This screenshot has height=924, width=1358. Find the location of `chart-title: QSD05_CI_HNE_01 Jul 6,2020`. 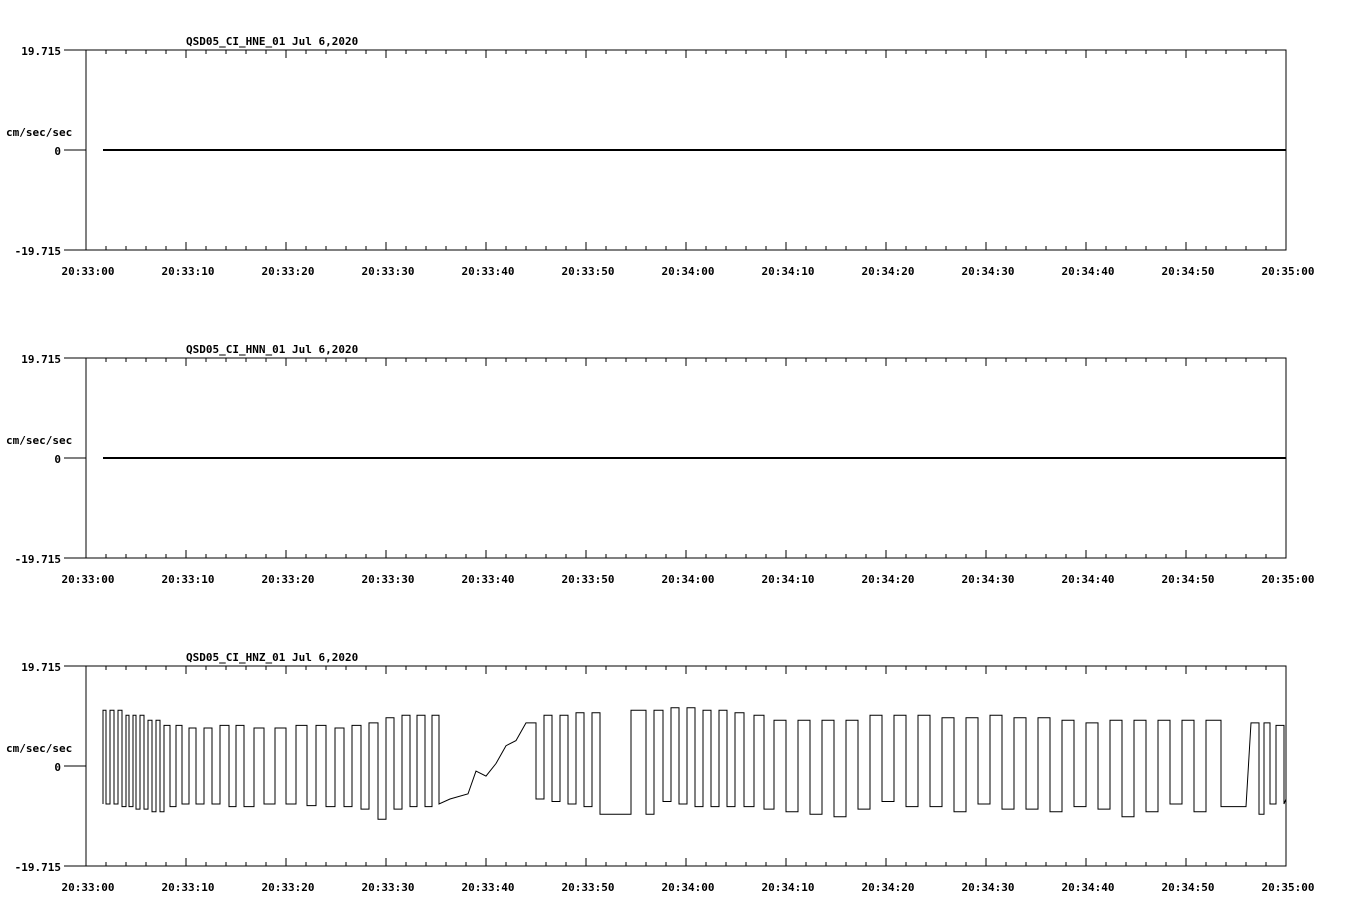

chart-title: QSD05_CI_HNE_01 Jul 6,2020 is located at coordinates (272, 41).